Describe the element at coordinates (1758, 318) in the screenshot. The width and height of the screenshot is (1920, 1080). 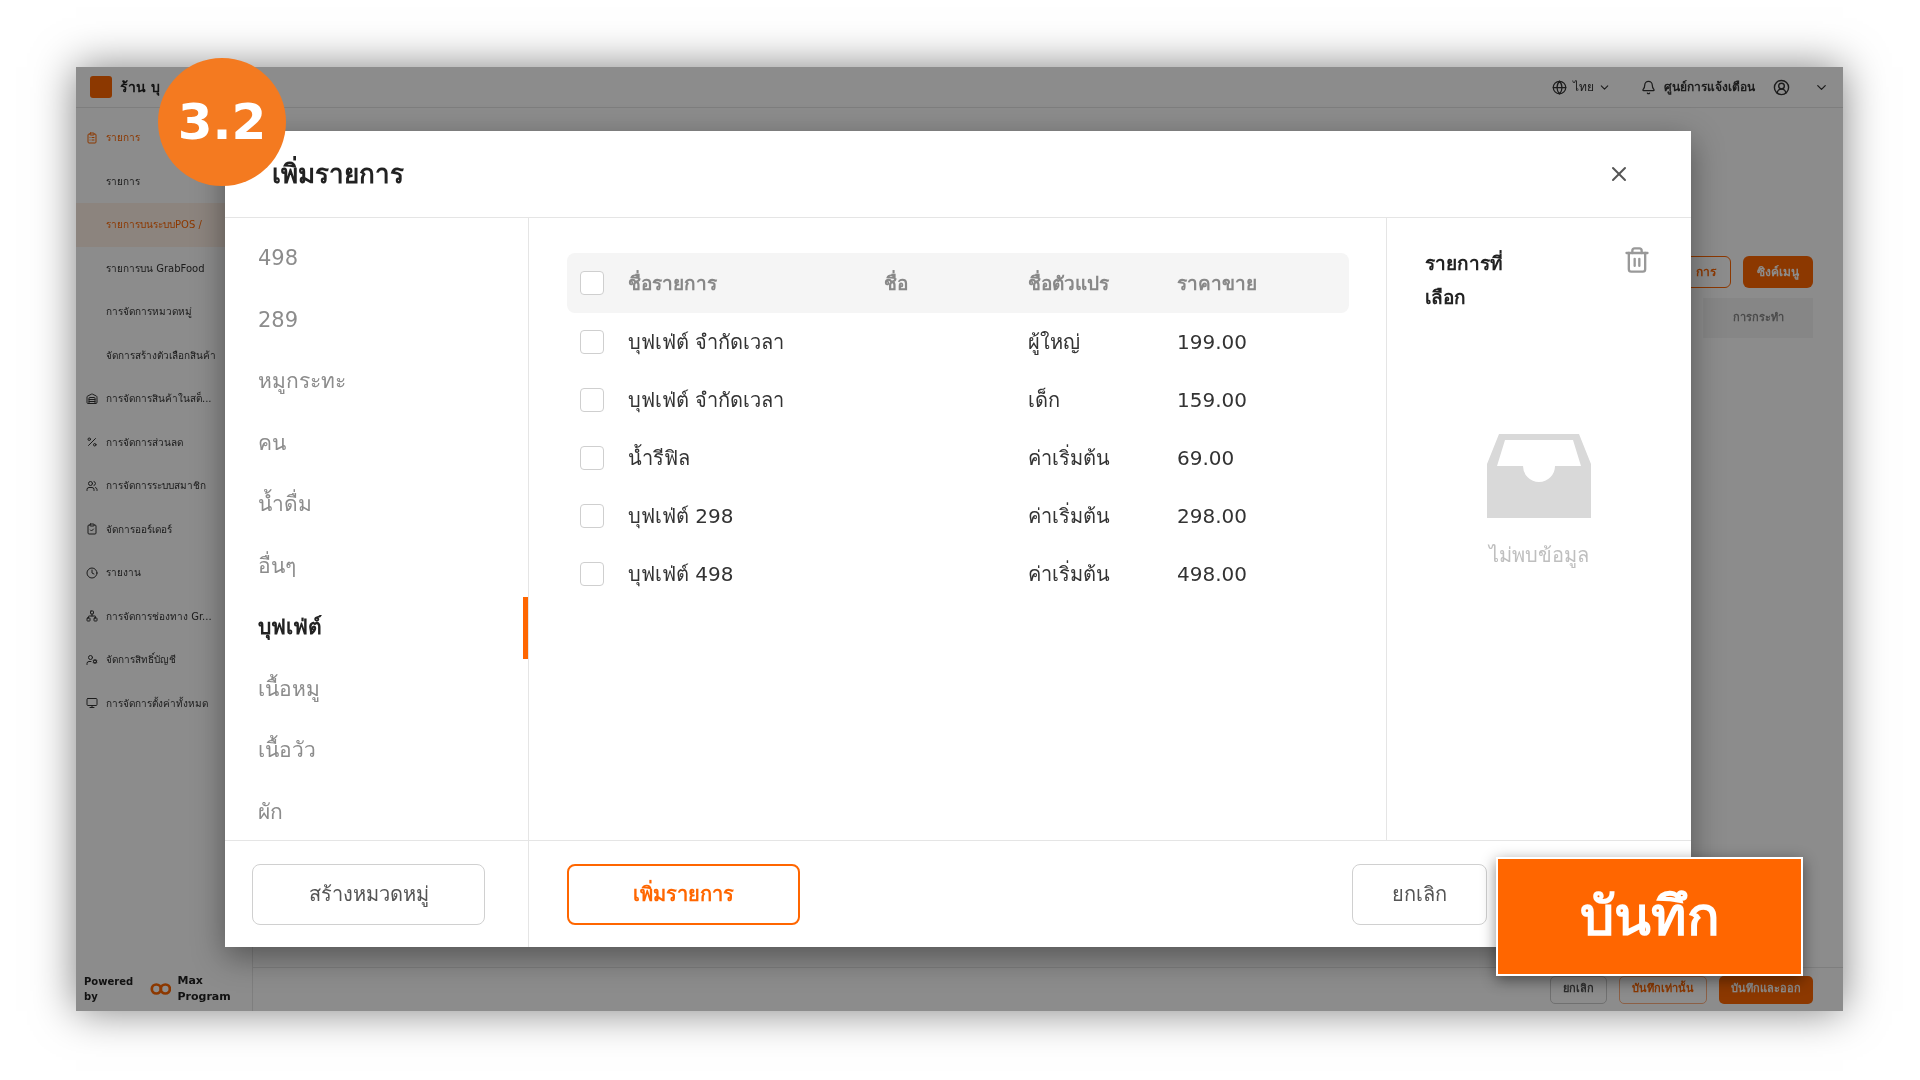
I see `table-header-cell: การกระทำ` at that location.